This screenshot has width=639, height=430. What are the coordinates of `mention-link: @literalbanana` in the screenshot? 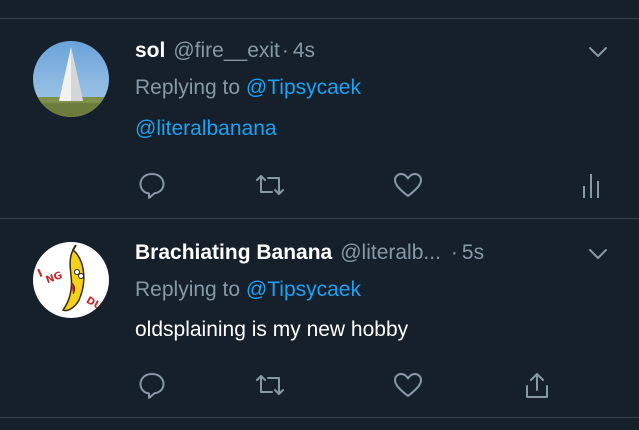 It's located at (206, 128).